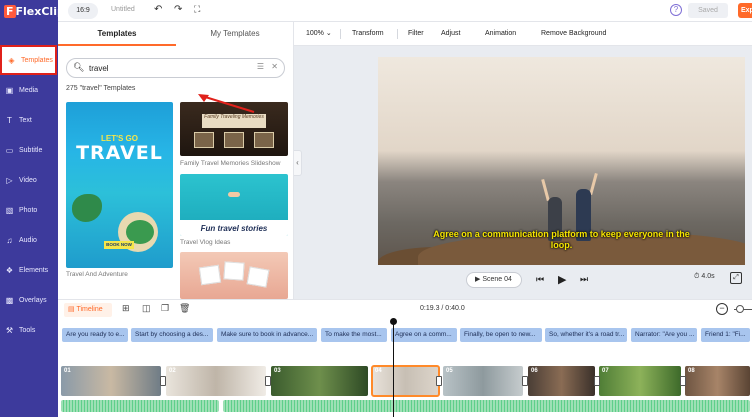 This screenshot has height=417, width=752. I want to click on sidebar-item-label: Templates, so click(37, 60).